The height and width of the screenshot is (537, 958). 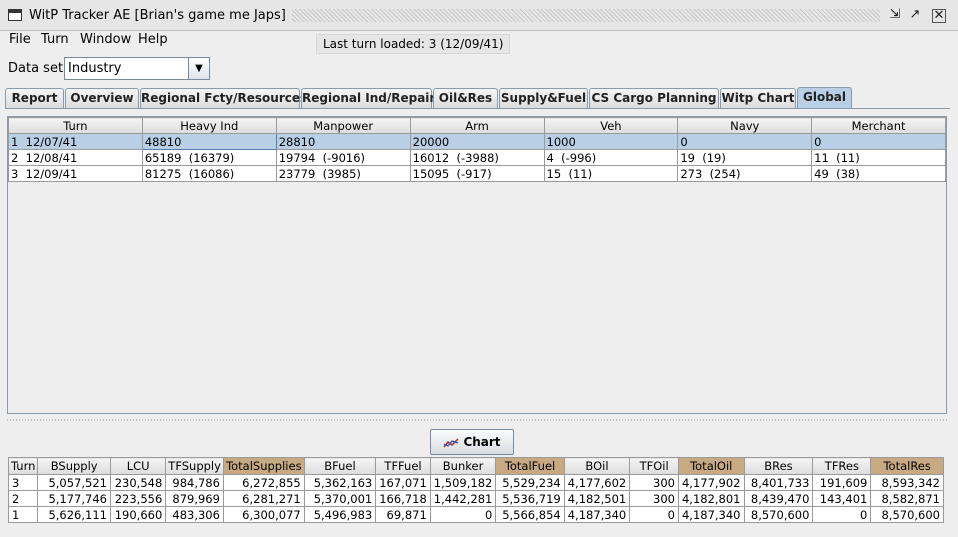 What do you see at coordinates (778, 514) in the screenshot?
I see `table-cell: 8,570,600` at bounding box center [778, 514].